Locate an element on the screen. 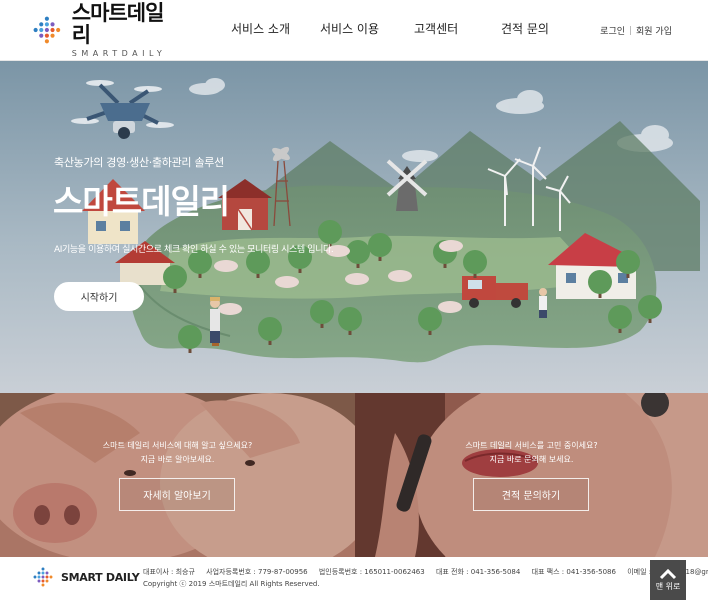  nav-customer-center: 고객센터 is located at coordinates (436, 28).